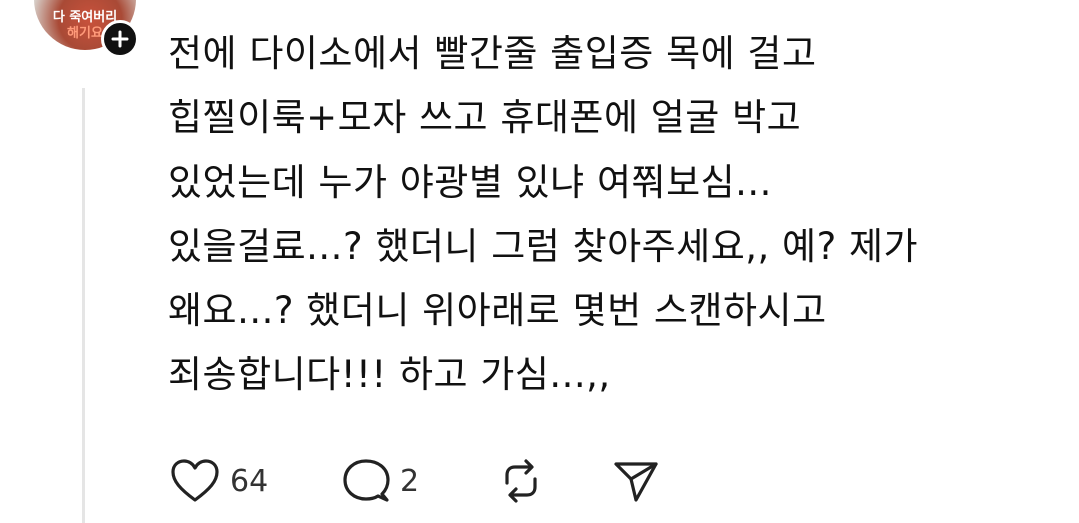  Describe the element at coordinates (521, 481) in the screenshot. I see `repost-icon` at that location.